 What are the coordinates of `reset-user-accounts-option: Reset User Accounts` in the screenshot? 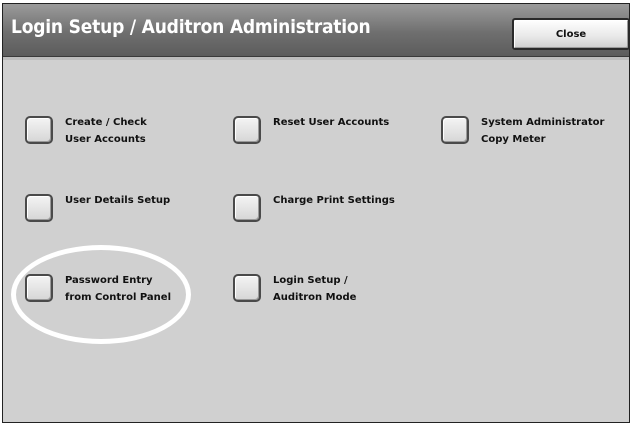 It's located at (311, 130).